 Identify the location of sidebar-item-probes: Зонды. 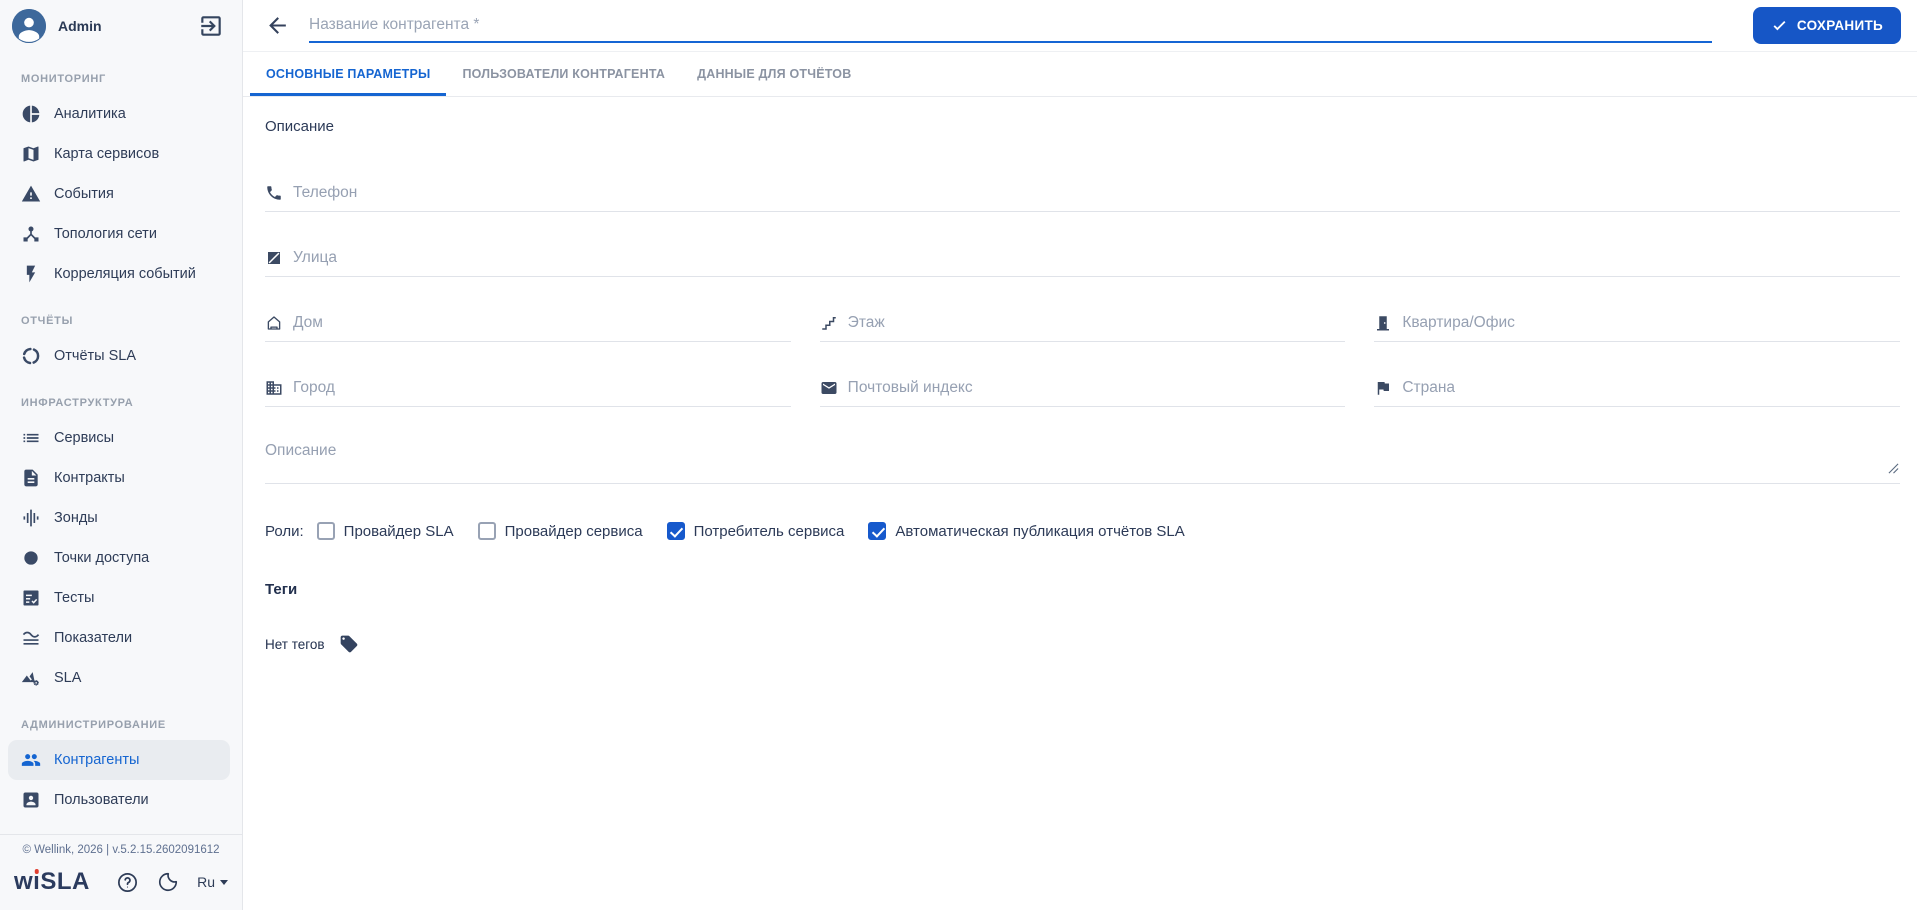
(121, 518).